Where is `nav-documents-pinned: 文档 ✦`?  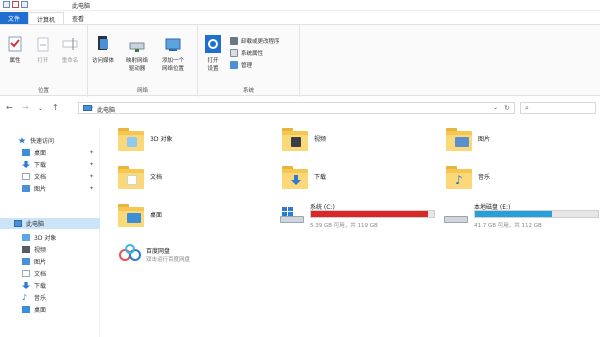 nav-documents-pinned: 文档 ✦ is located at coordinates (50, 176).